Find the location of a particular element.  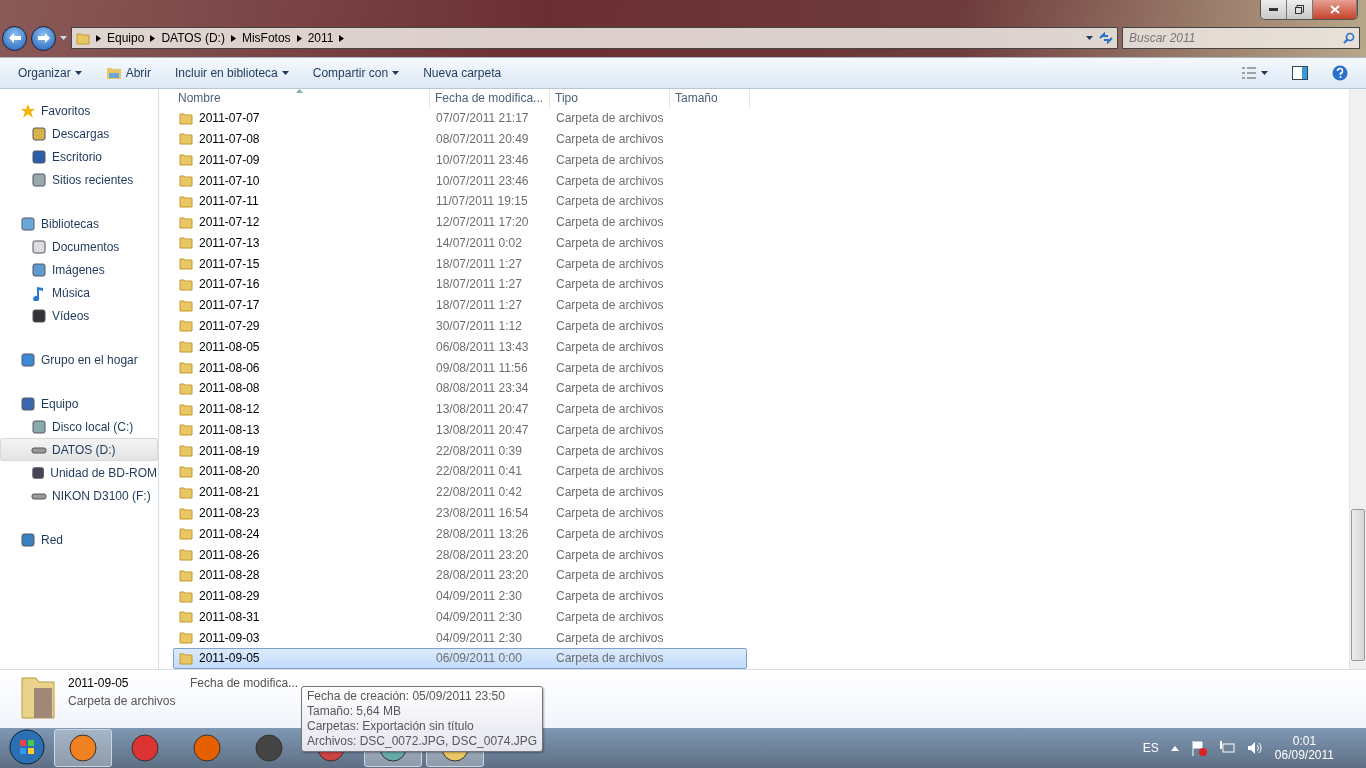

file-row: 2011-07-17 18/07/2011 1:27 Carpeta de archivos is located at coordinates (460, 305).